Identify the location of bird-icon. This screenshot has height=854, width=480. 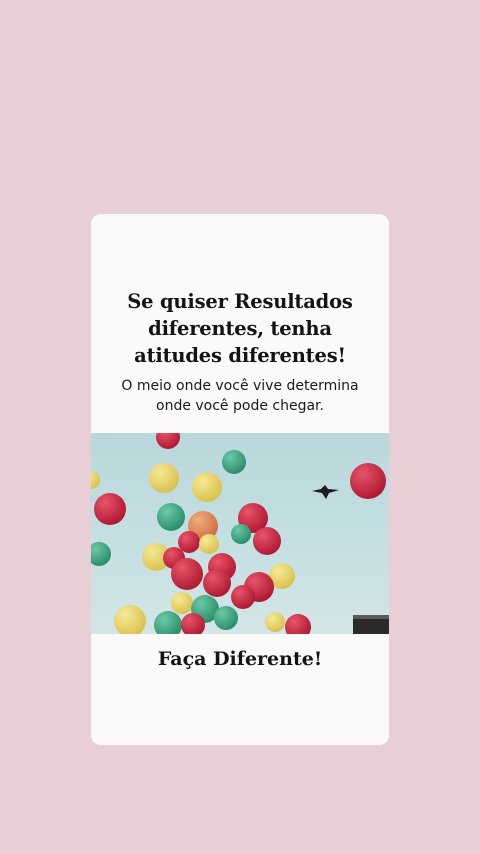
(325, 492).